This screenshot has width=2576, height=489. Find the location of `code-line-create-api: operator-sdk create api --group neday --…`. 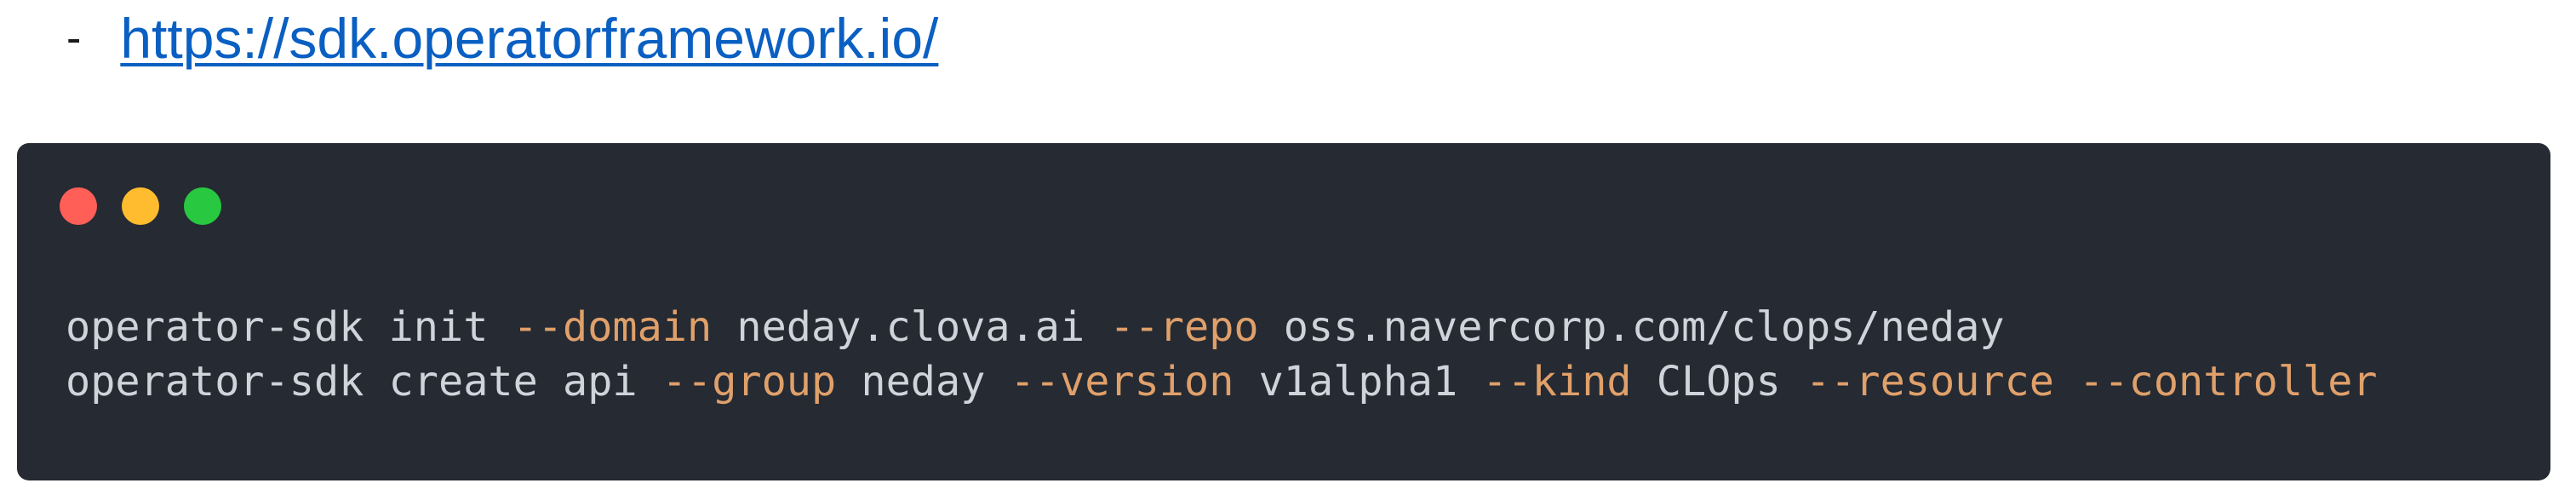

code-line-create-api: operator-sdk create api --group neday --… is located at coordinates (1222, 381).